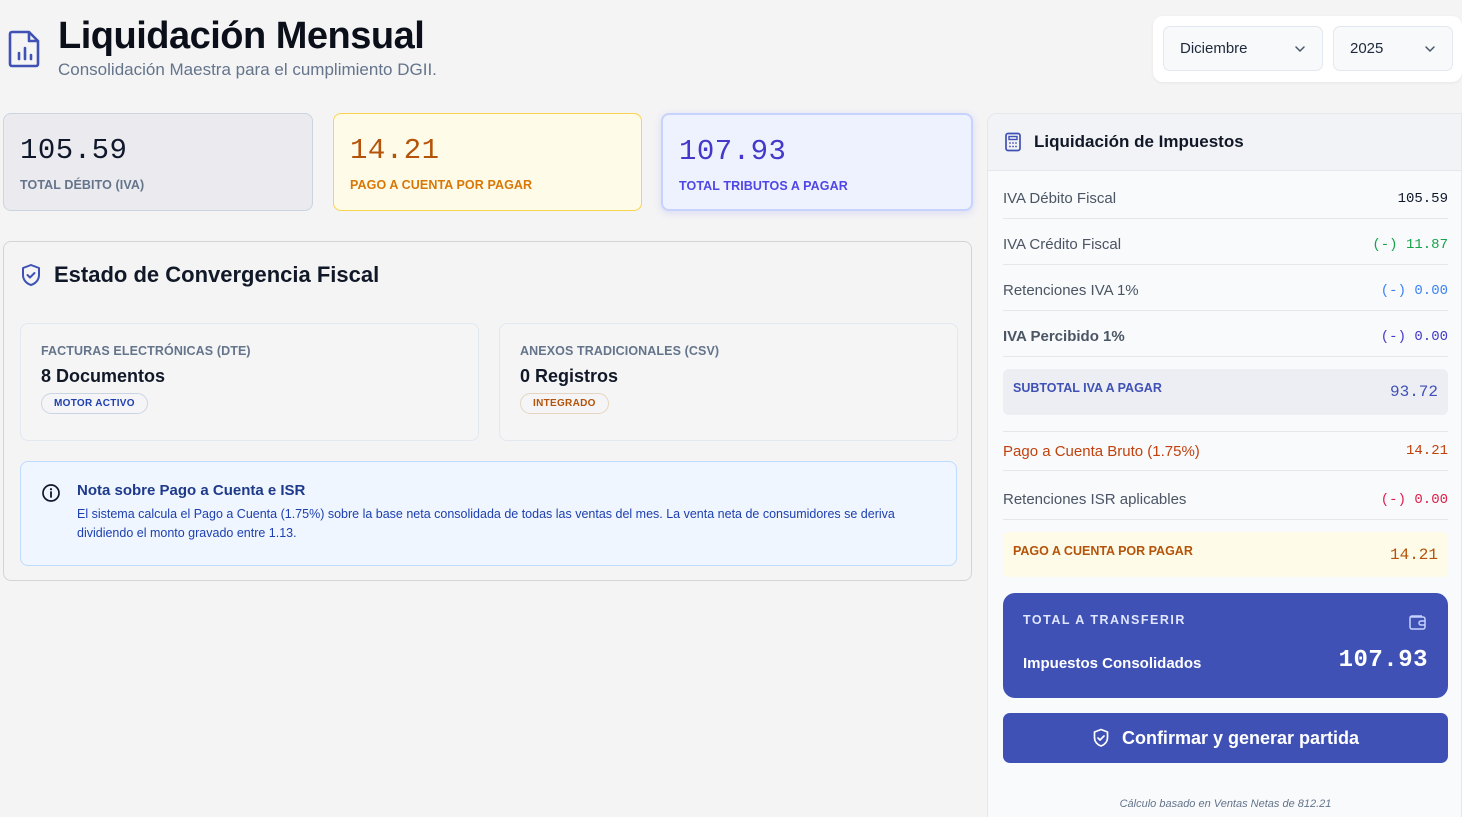  What do you see at coordinates (24, 49) in the screenshot?
I see `report-chart-icon` at bounding box center [24, 49].